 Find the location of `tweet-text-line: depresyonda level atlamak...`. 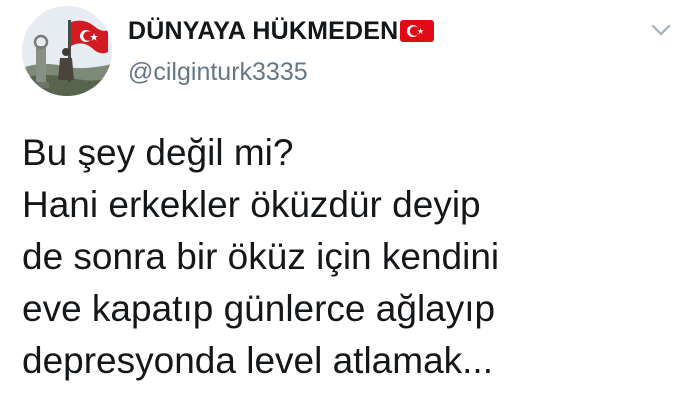

tweet-text-line: depresyonda level atlamak... is located at coordinates (257, 360).